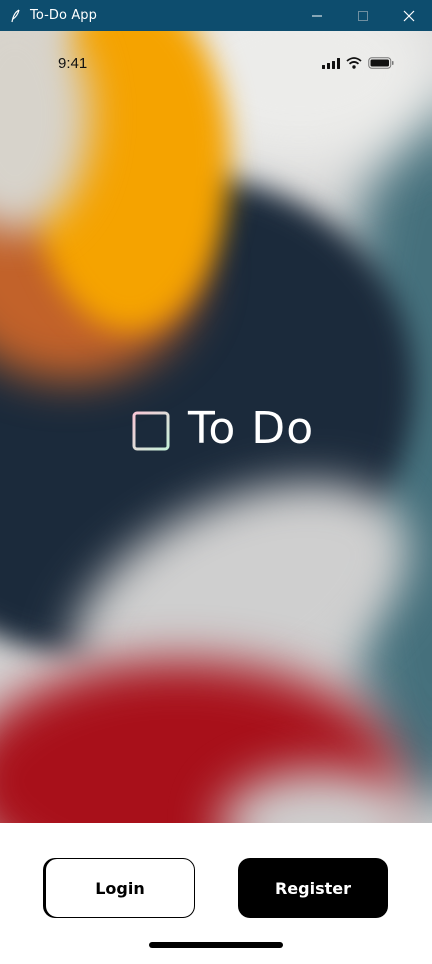 The width and height of the screenshot is (432, 964). I want to click on action-panel: Login Register, so click(216, 893).